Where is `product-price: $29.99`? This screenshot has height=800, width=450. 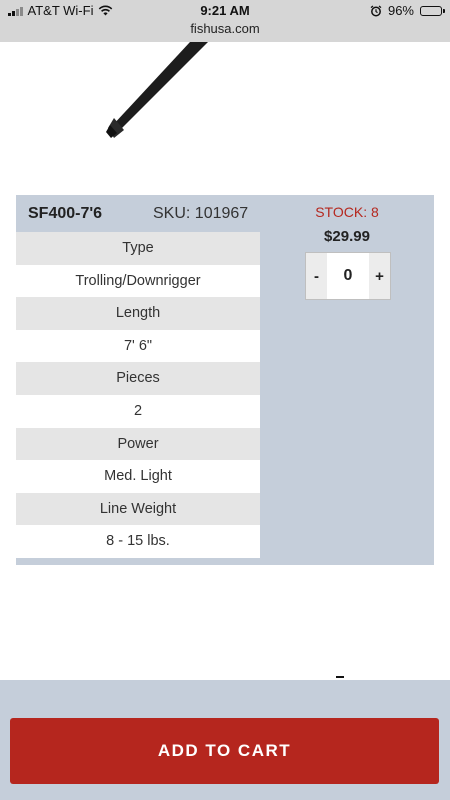 product-price: $29.99 is located at coordinates (347, 236).